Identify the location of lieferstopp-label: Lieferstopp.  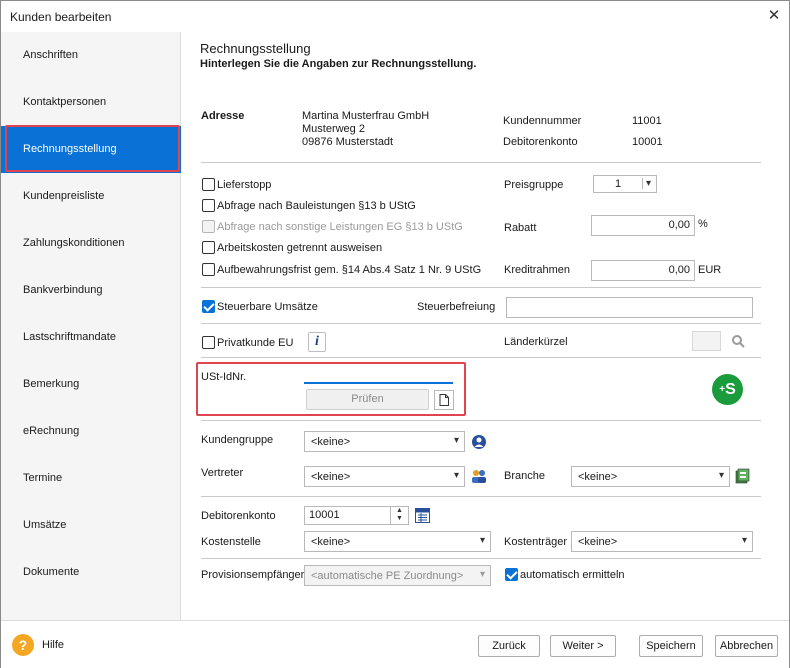
(244, 185).